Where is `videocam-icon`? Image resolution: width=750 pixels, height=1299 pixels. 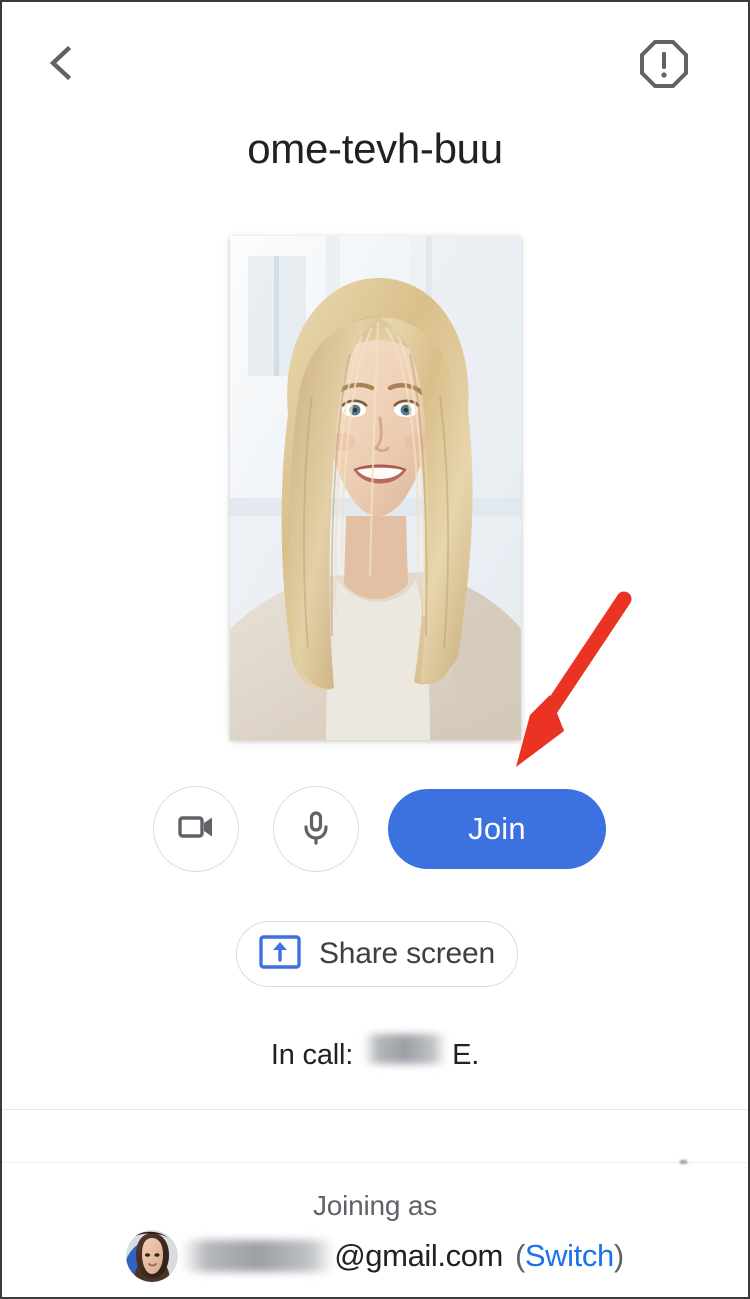 videocam-icon is located at coordinates (196, 829).